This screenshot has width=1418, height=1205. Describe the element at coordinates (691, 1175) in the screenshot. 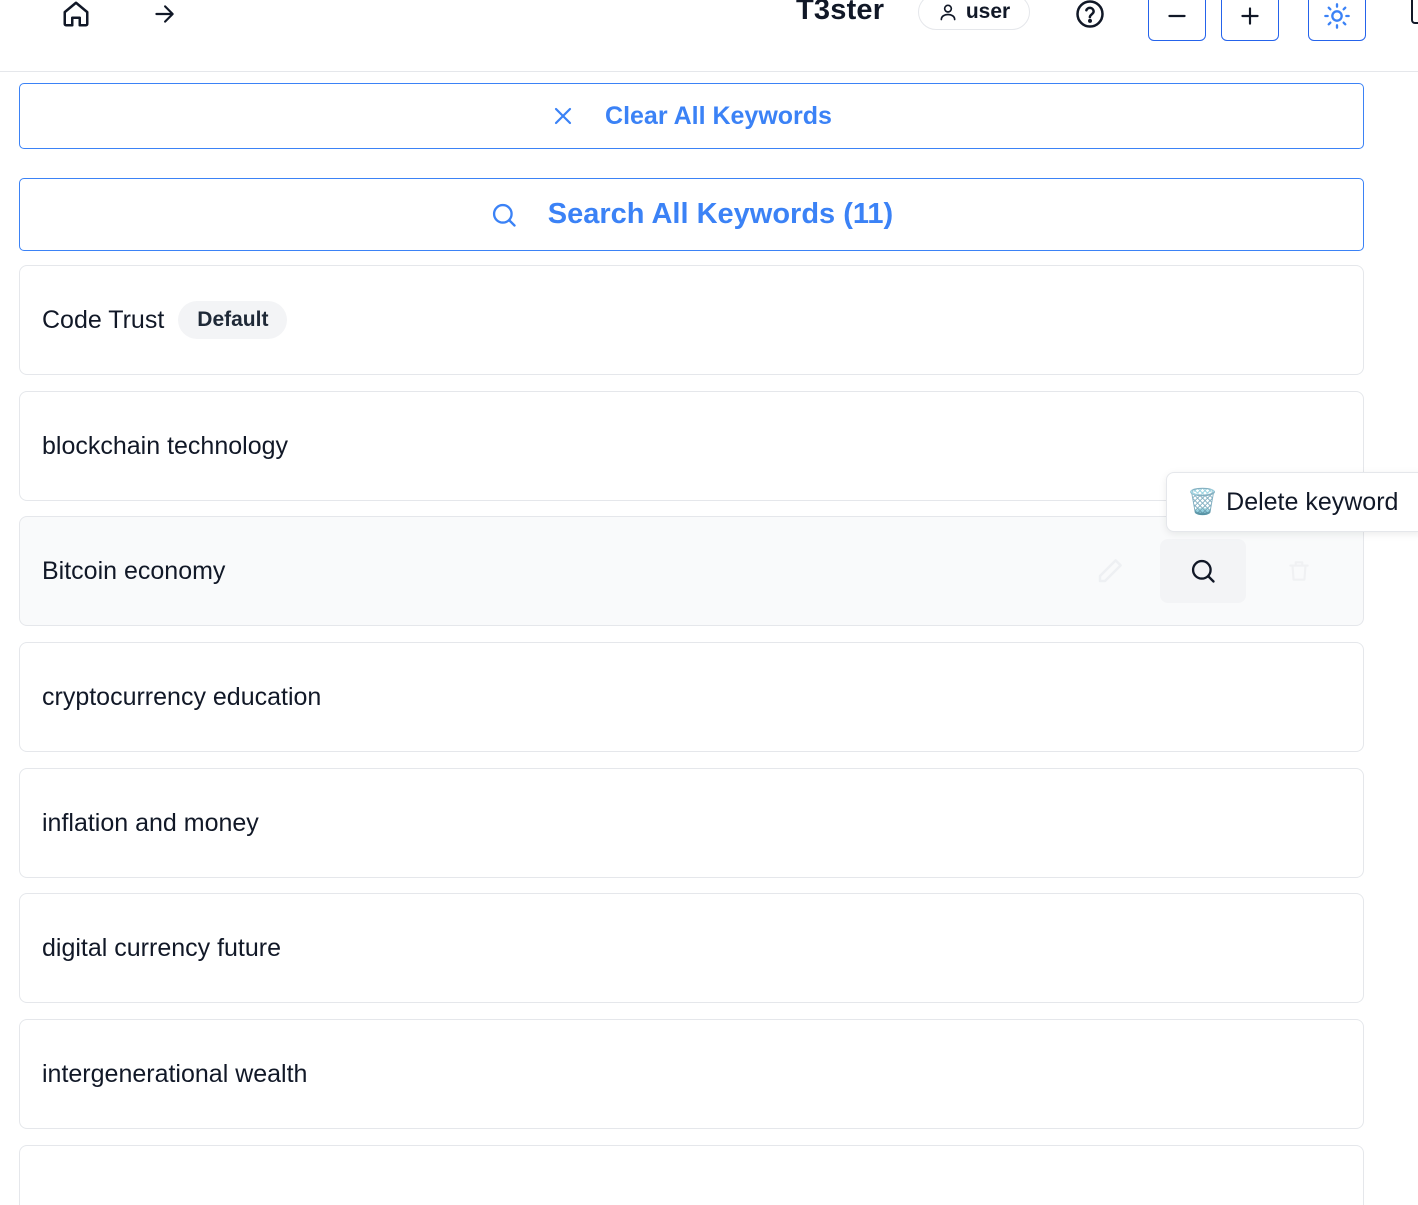

I see `keyword-card` at that location.